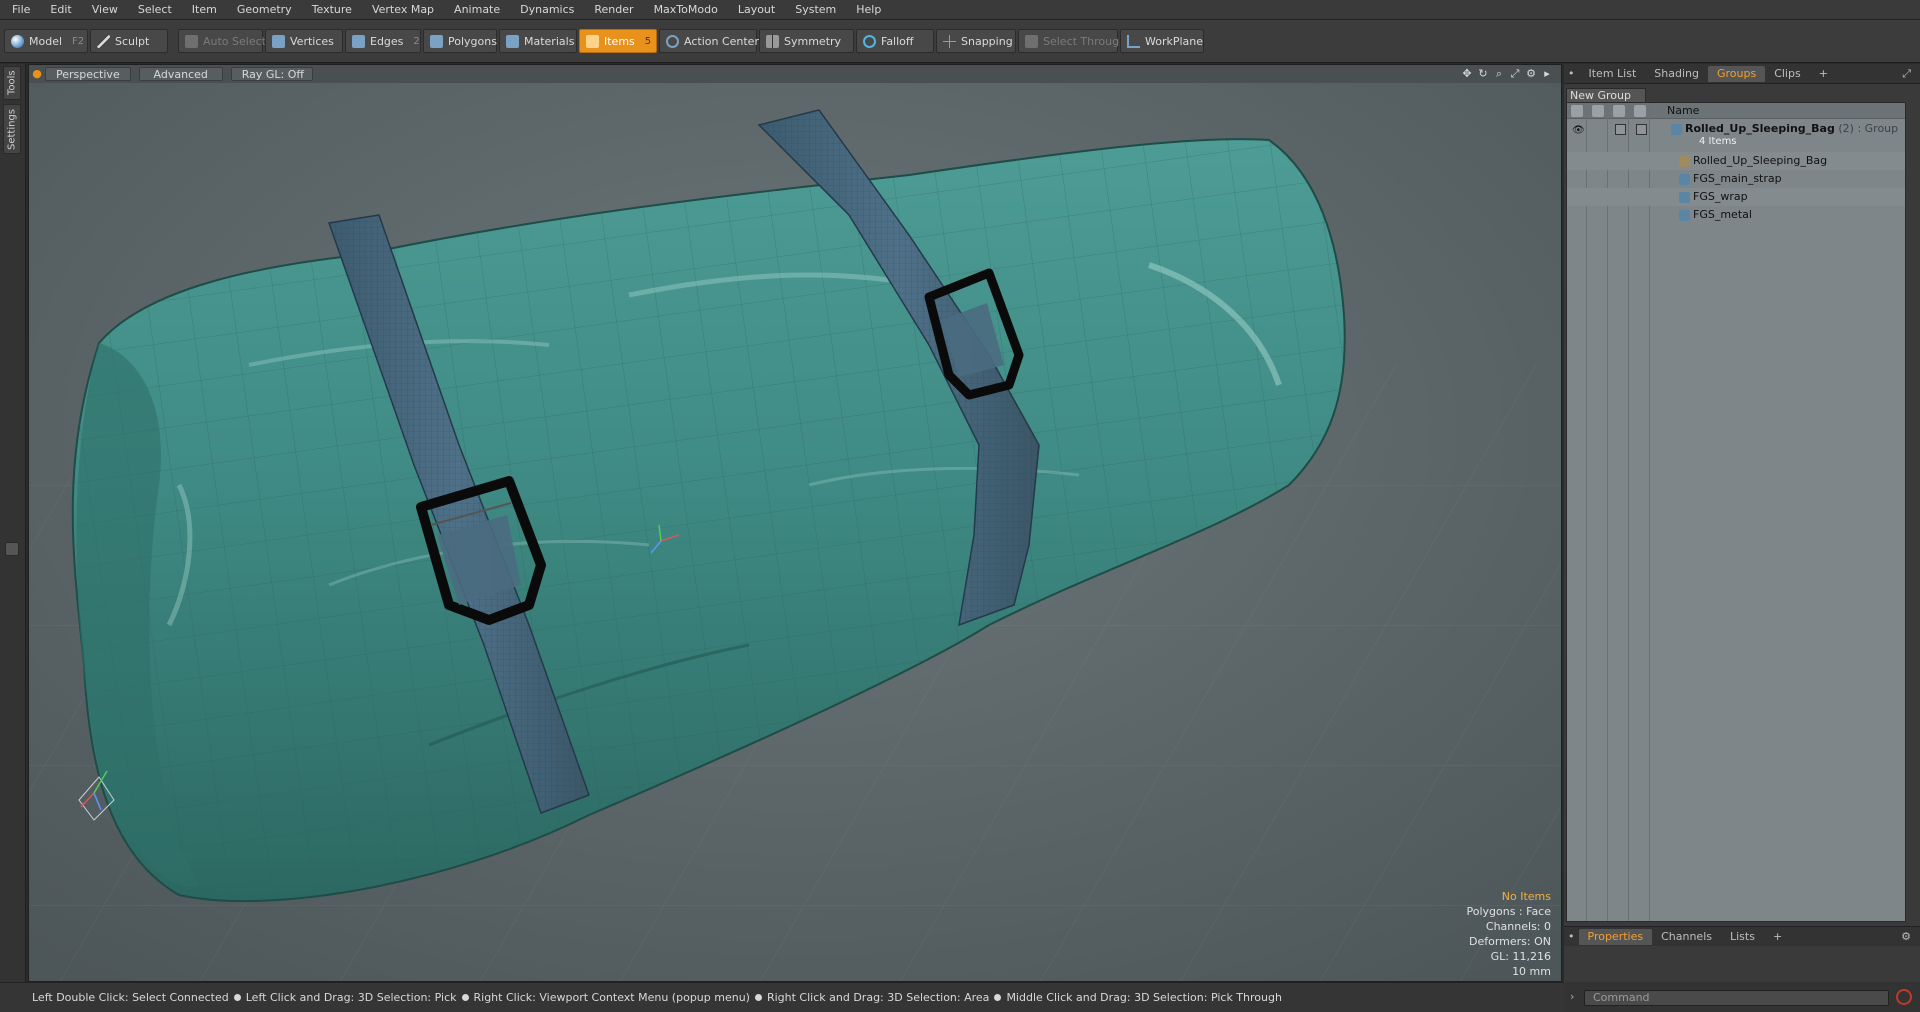  I want to click on tab-add-props: +, so click(1777, 937).